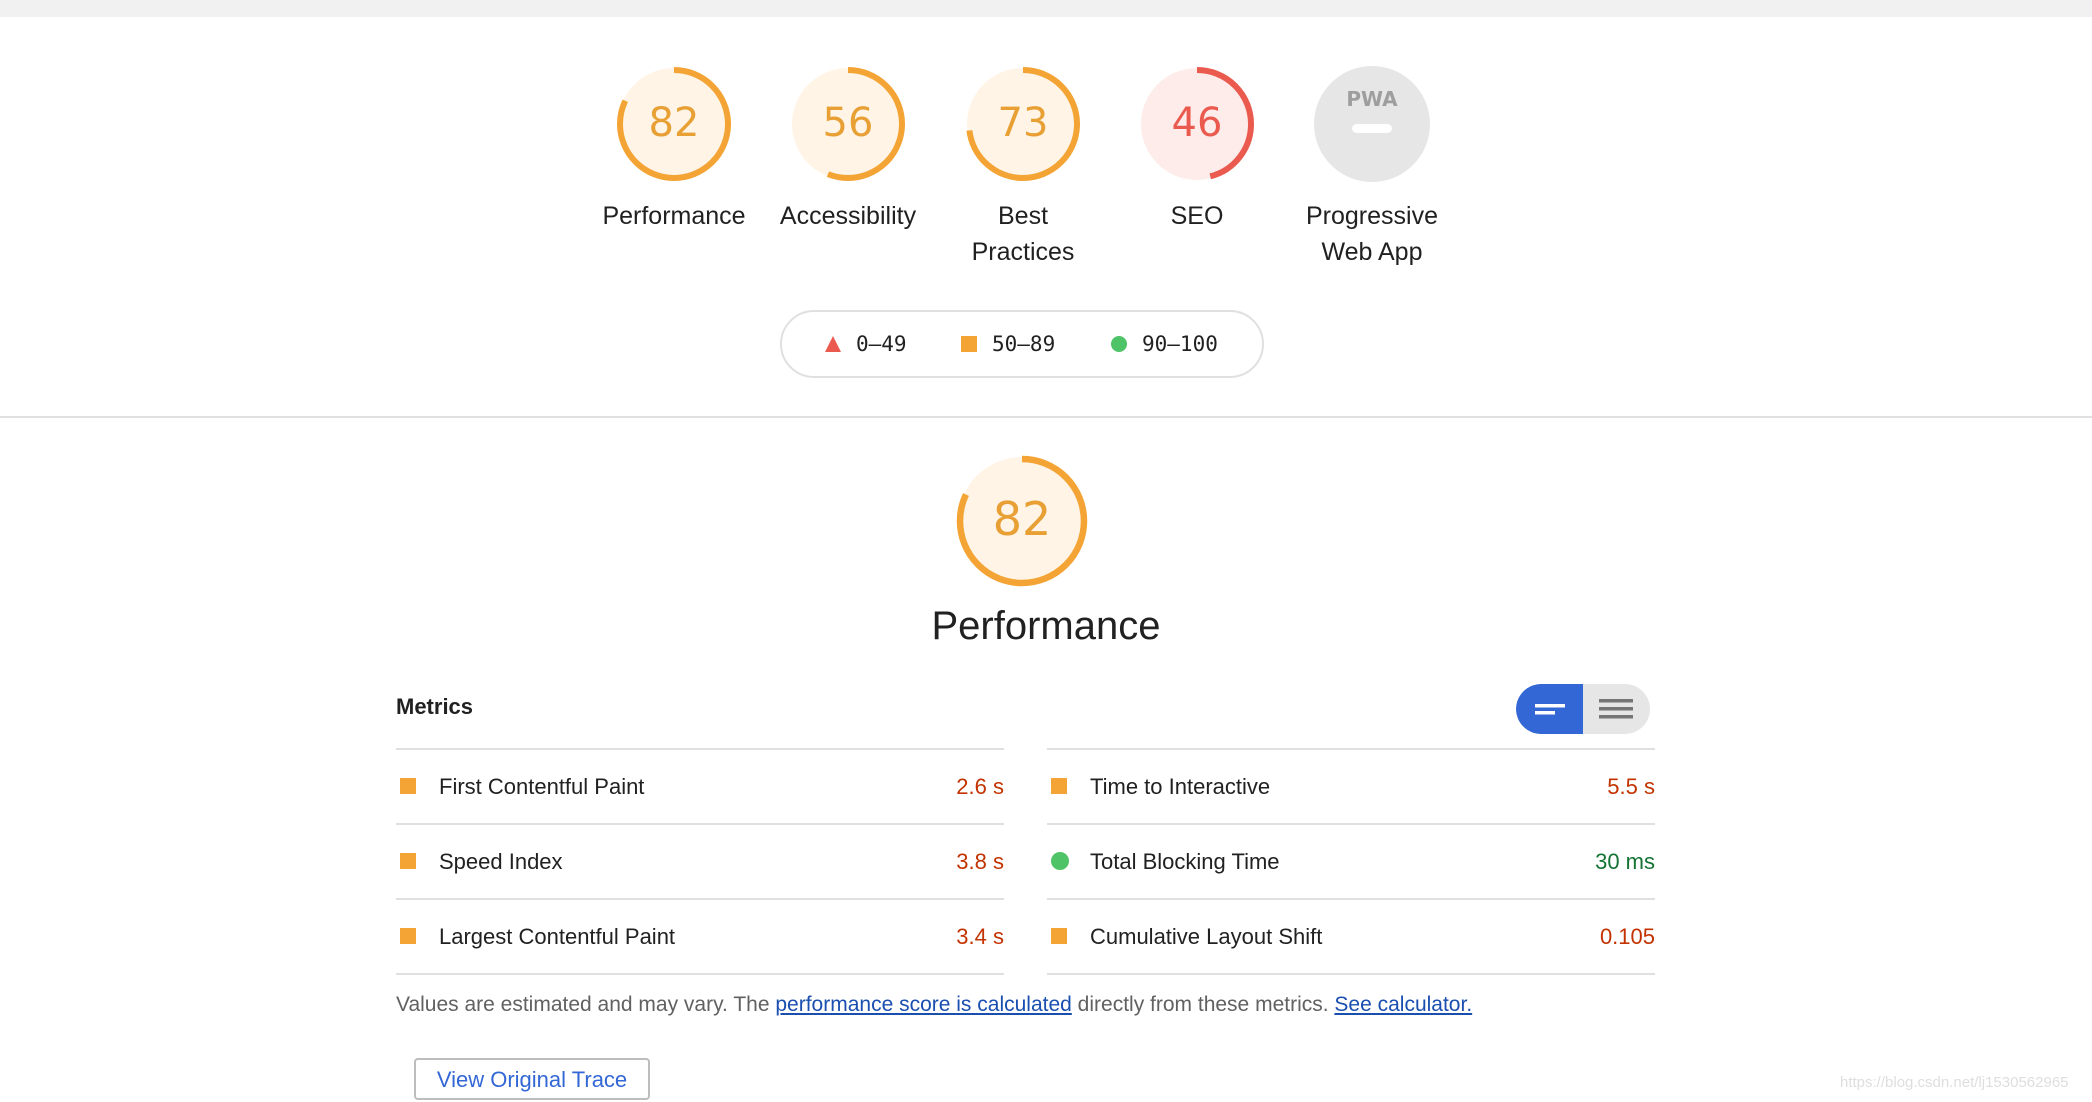  What do you see at coordinates (969, 344) in the screenshot?
I see `square-icon` at bounding box center [969, 344].